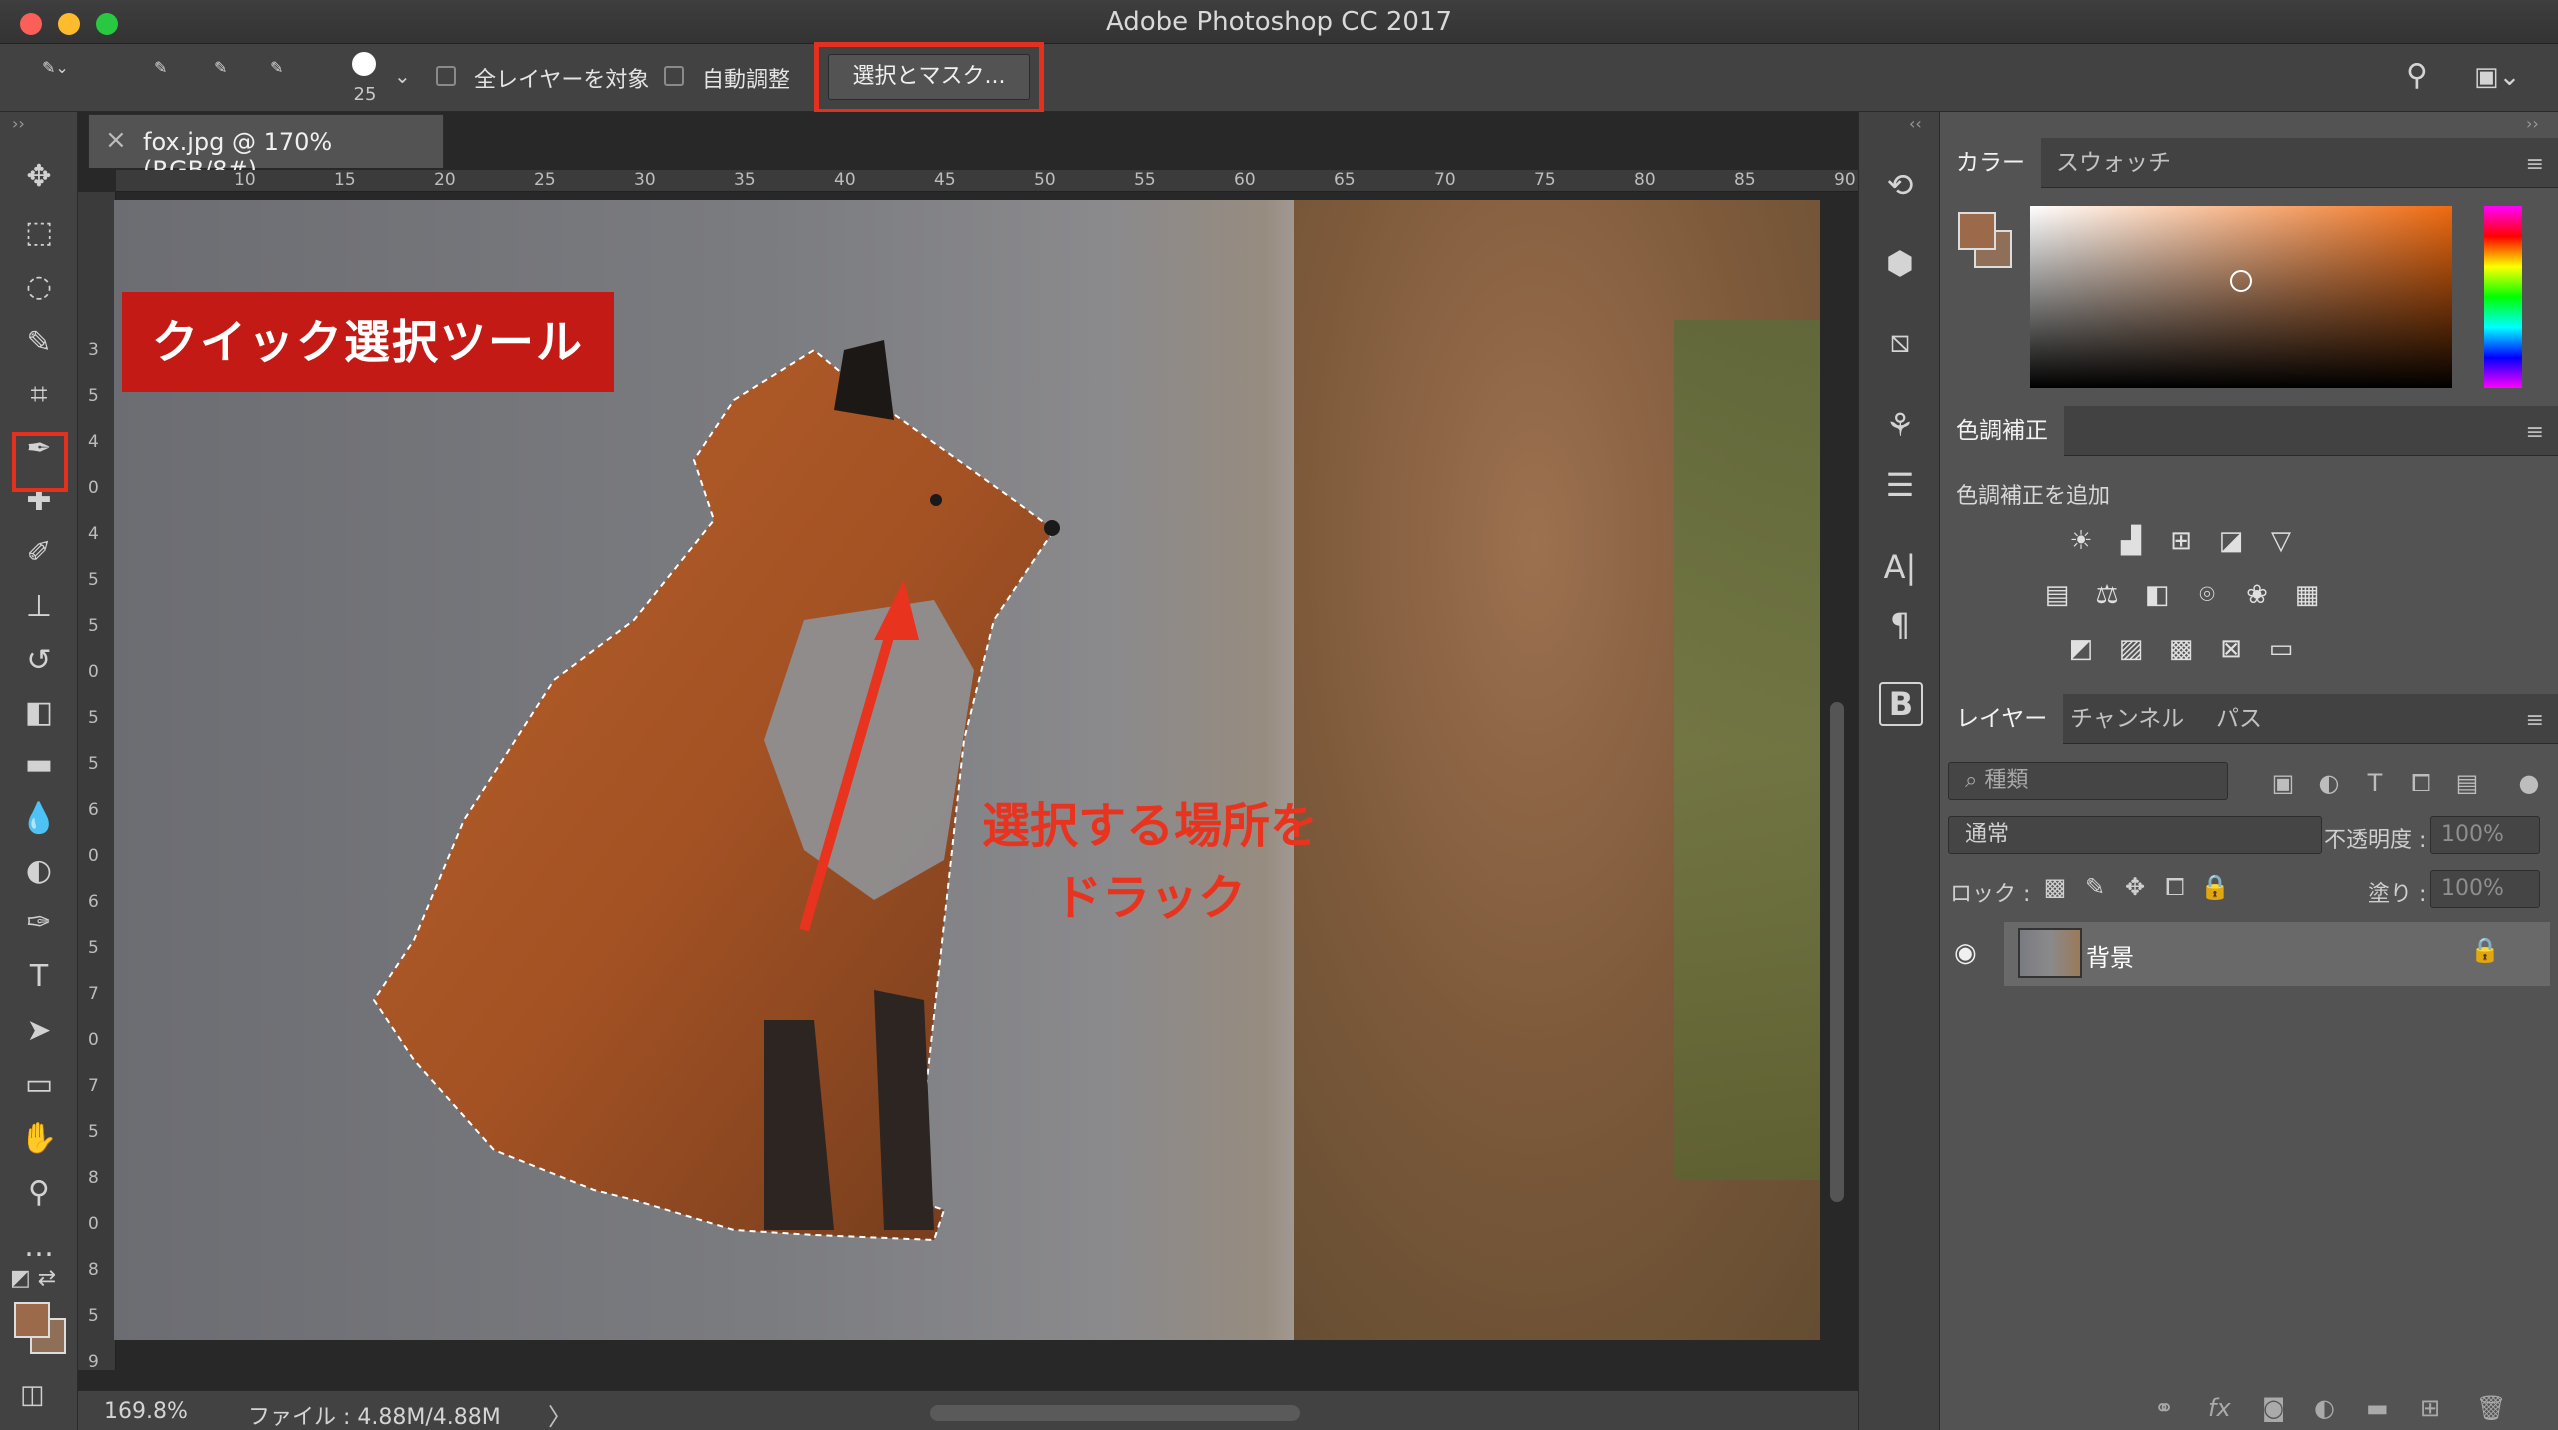 The height and width of the screenshot is (1430, 2558). What do you see at coordinates (2088, 781) in the screenshot?
I see `layer-filter-select: ⌕ 種類` at bounding box center [2088, 781].